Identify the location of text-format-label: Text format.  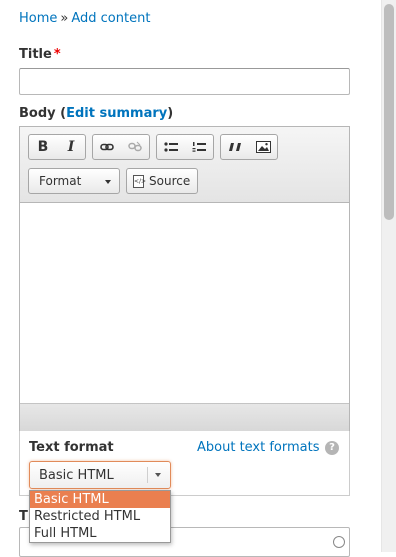
(71, 447).